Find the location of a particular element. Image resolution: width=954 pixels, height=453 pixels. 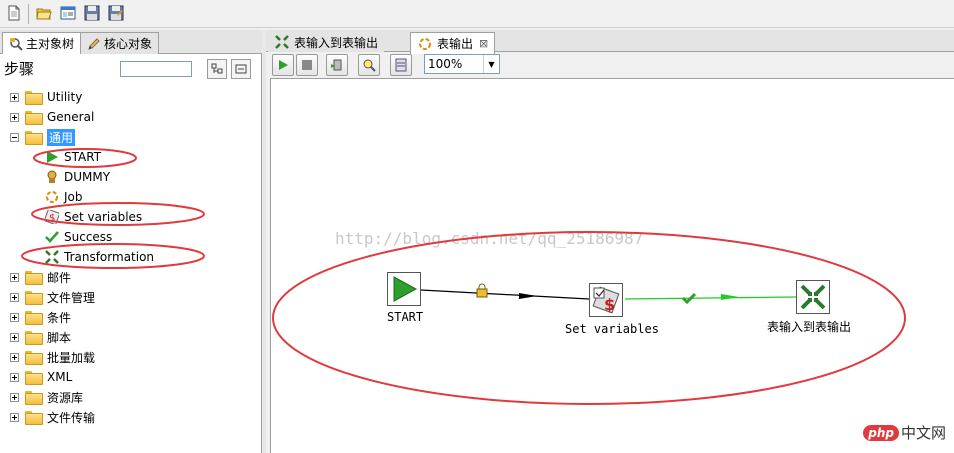

node-label-set-variables: Set variables is located at coordinates (612, 329).